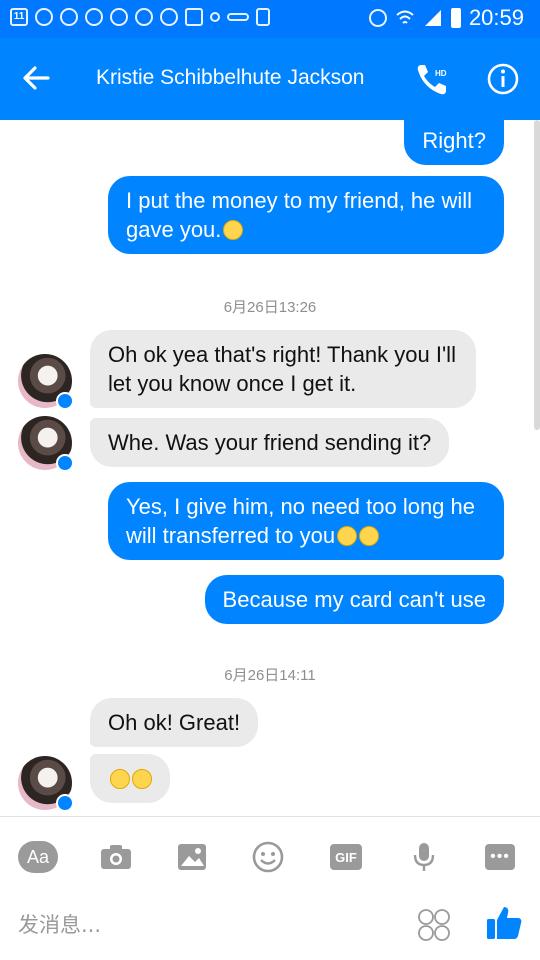  Describe the element at coordinates (432, 18) in the screenshot. I see `signal-icon` at that location.